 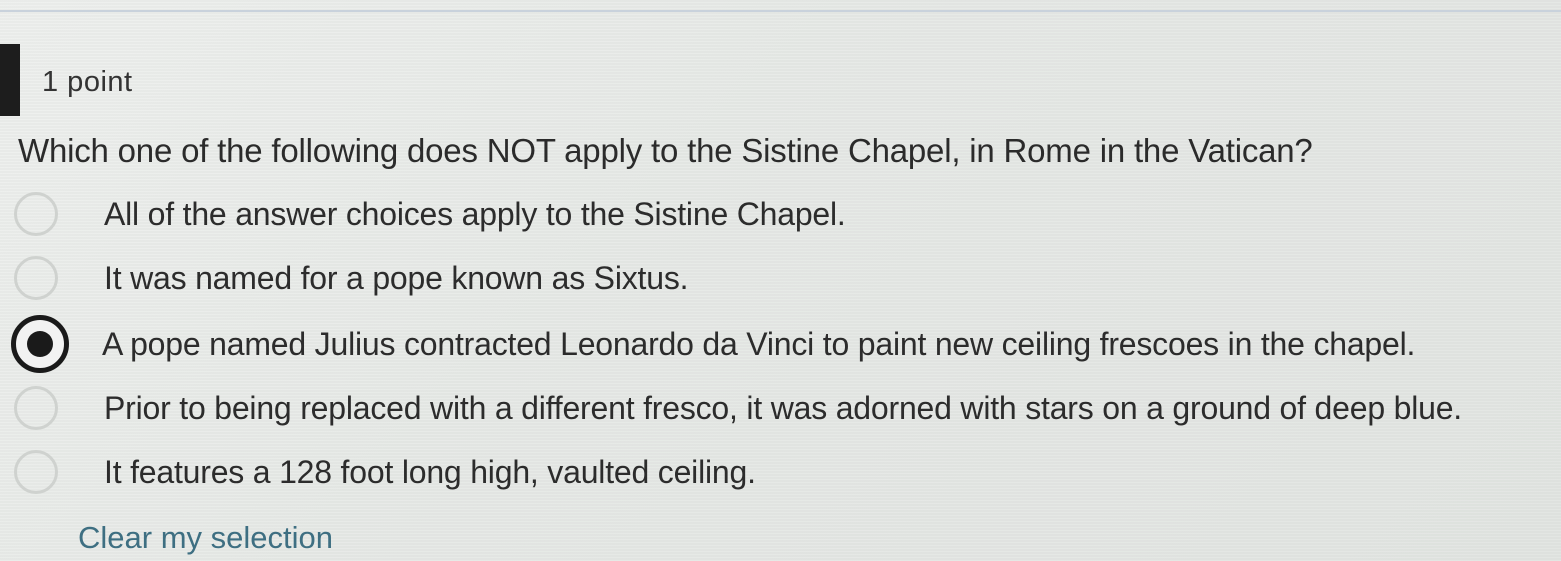 What do you see at coordinates (87, 82) in the screenshot?
I see `points-label: 1 point` at bounding box center [87, 82].